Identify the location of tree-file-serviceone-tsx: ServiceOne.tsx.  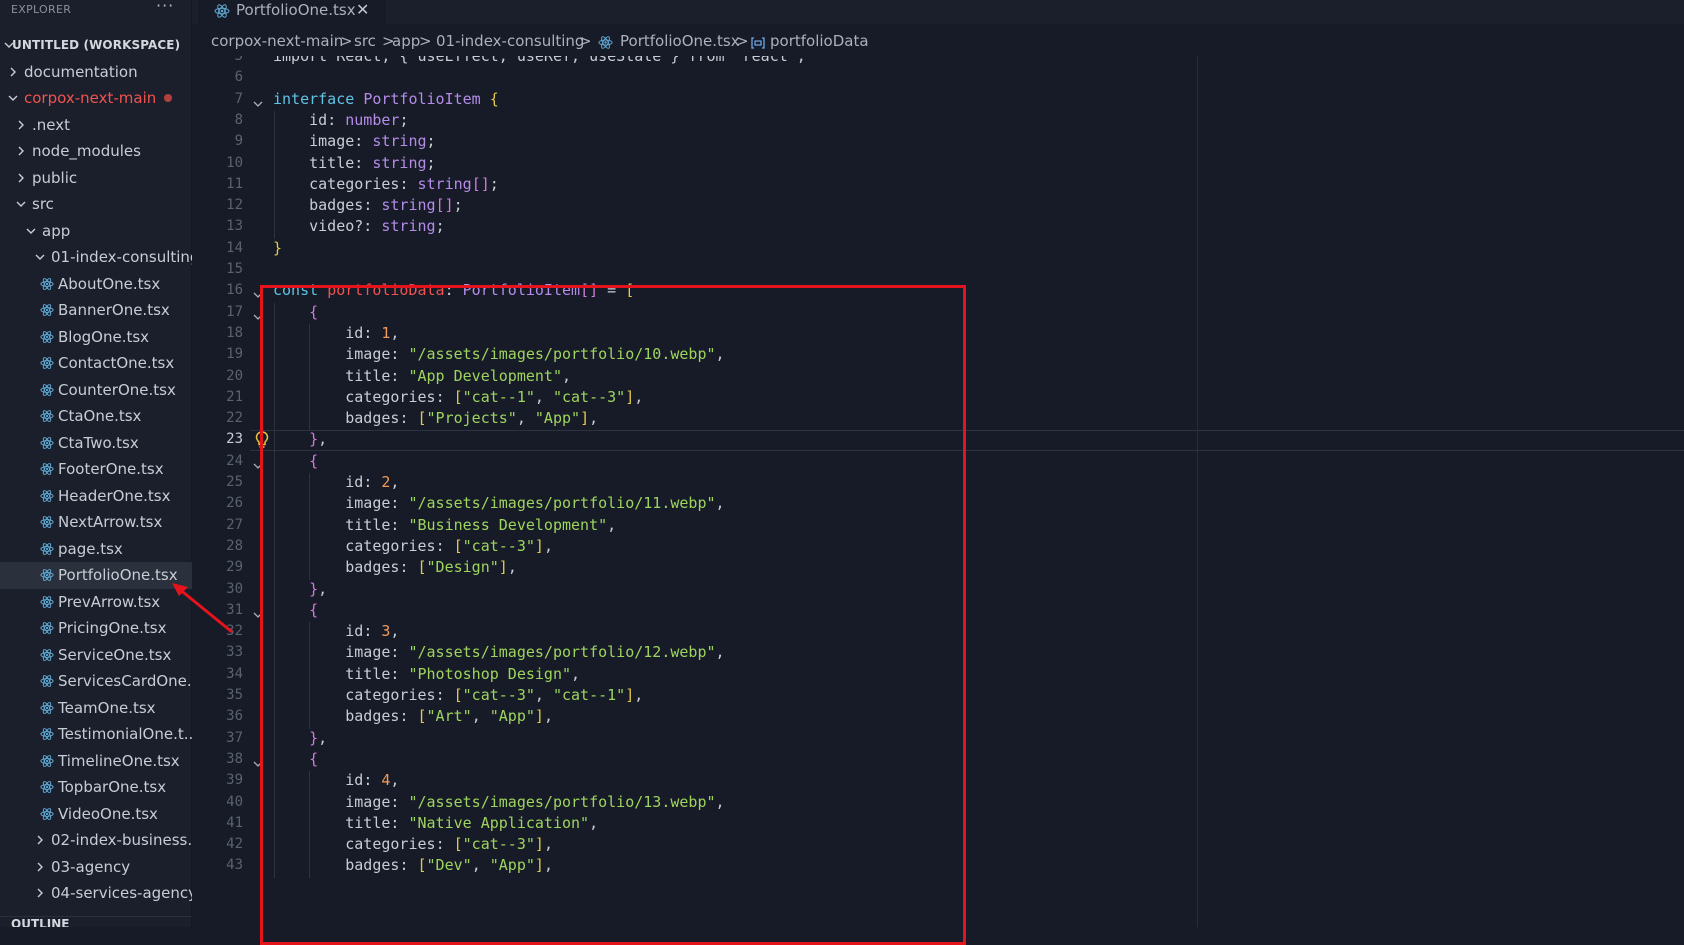
(96, 655).